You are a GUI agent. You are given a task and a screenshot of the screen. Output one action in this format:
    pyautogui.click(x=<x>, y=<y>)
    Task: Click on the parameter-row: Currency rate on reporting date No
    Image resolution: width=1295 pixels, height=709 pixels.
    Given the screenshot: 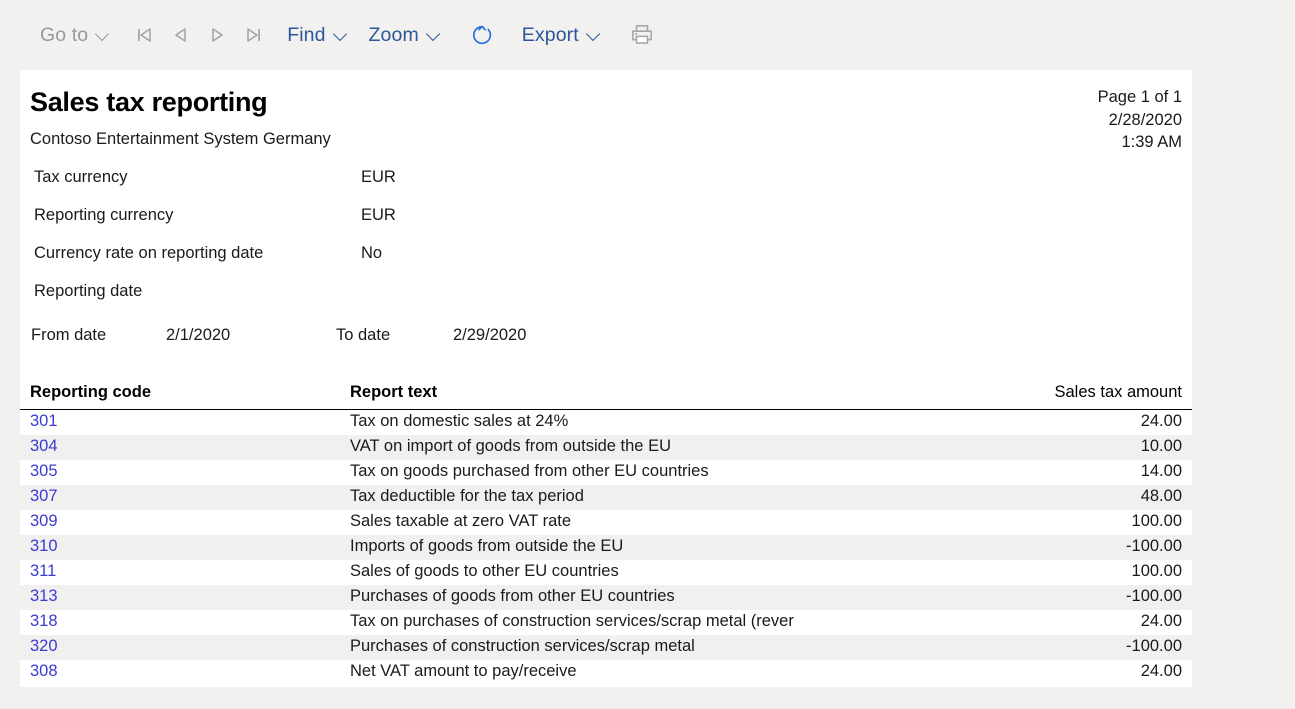 What is the action you would take?
    pyautogui.click(x=606, y=260)
    